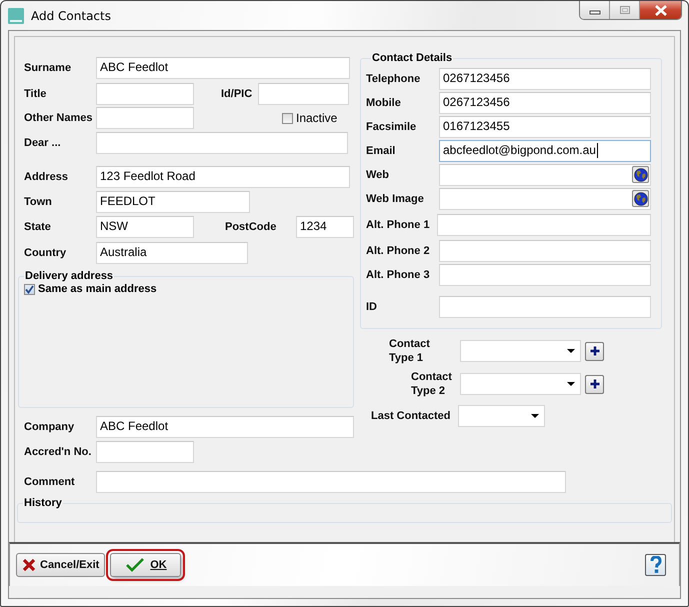  I want to click on window-title: Add Contacts, so click(71, 15).